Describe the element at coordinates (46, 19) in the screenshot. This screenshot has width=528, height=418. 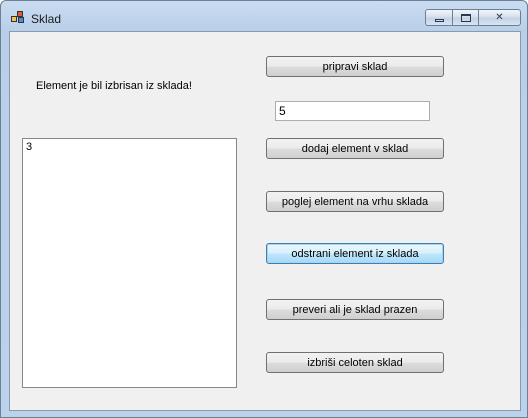
I see `window-title: Sklad` at that location.